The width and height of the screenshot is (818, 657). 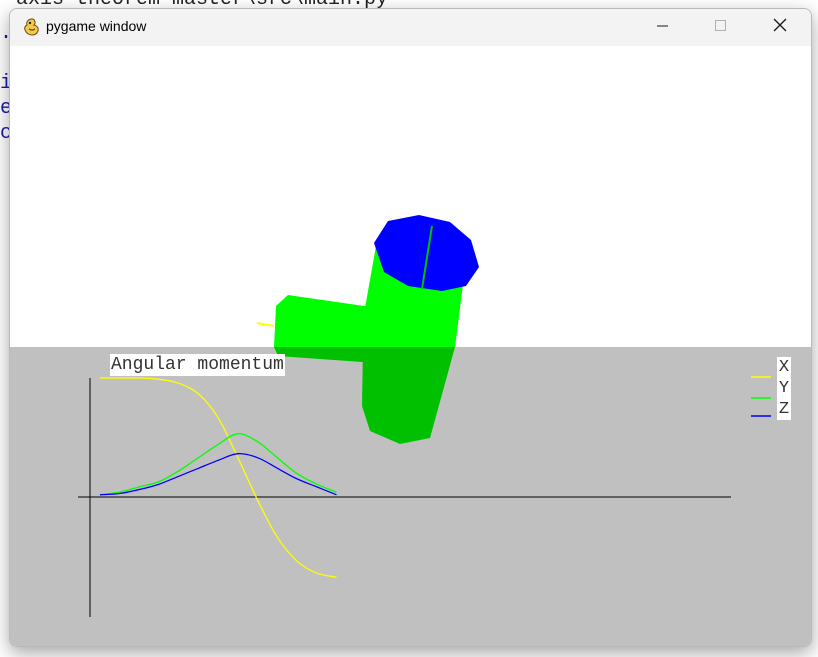 I want to click on chart-title: Angular momentum, so click(x=197, y=365).